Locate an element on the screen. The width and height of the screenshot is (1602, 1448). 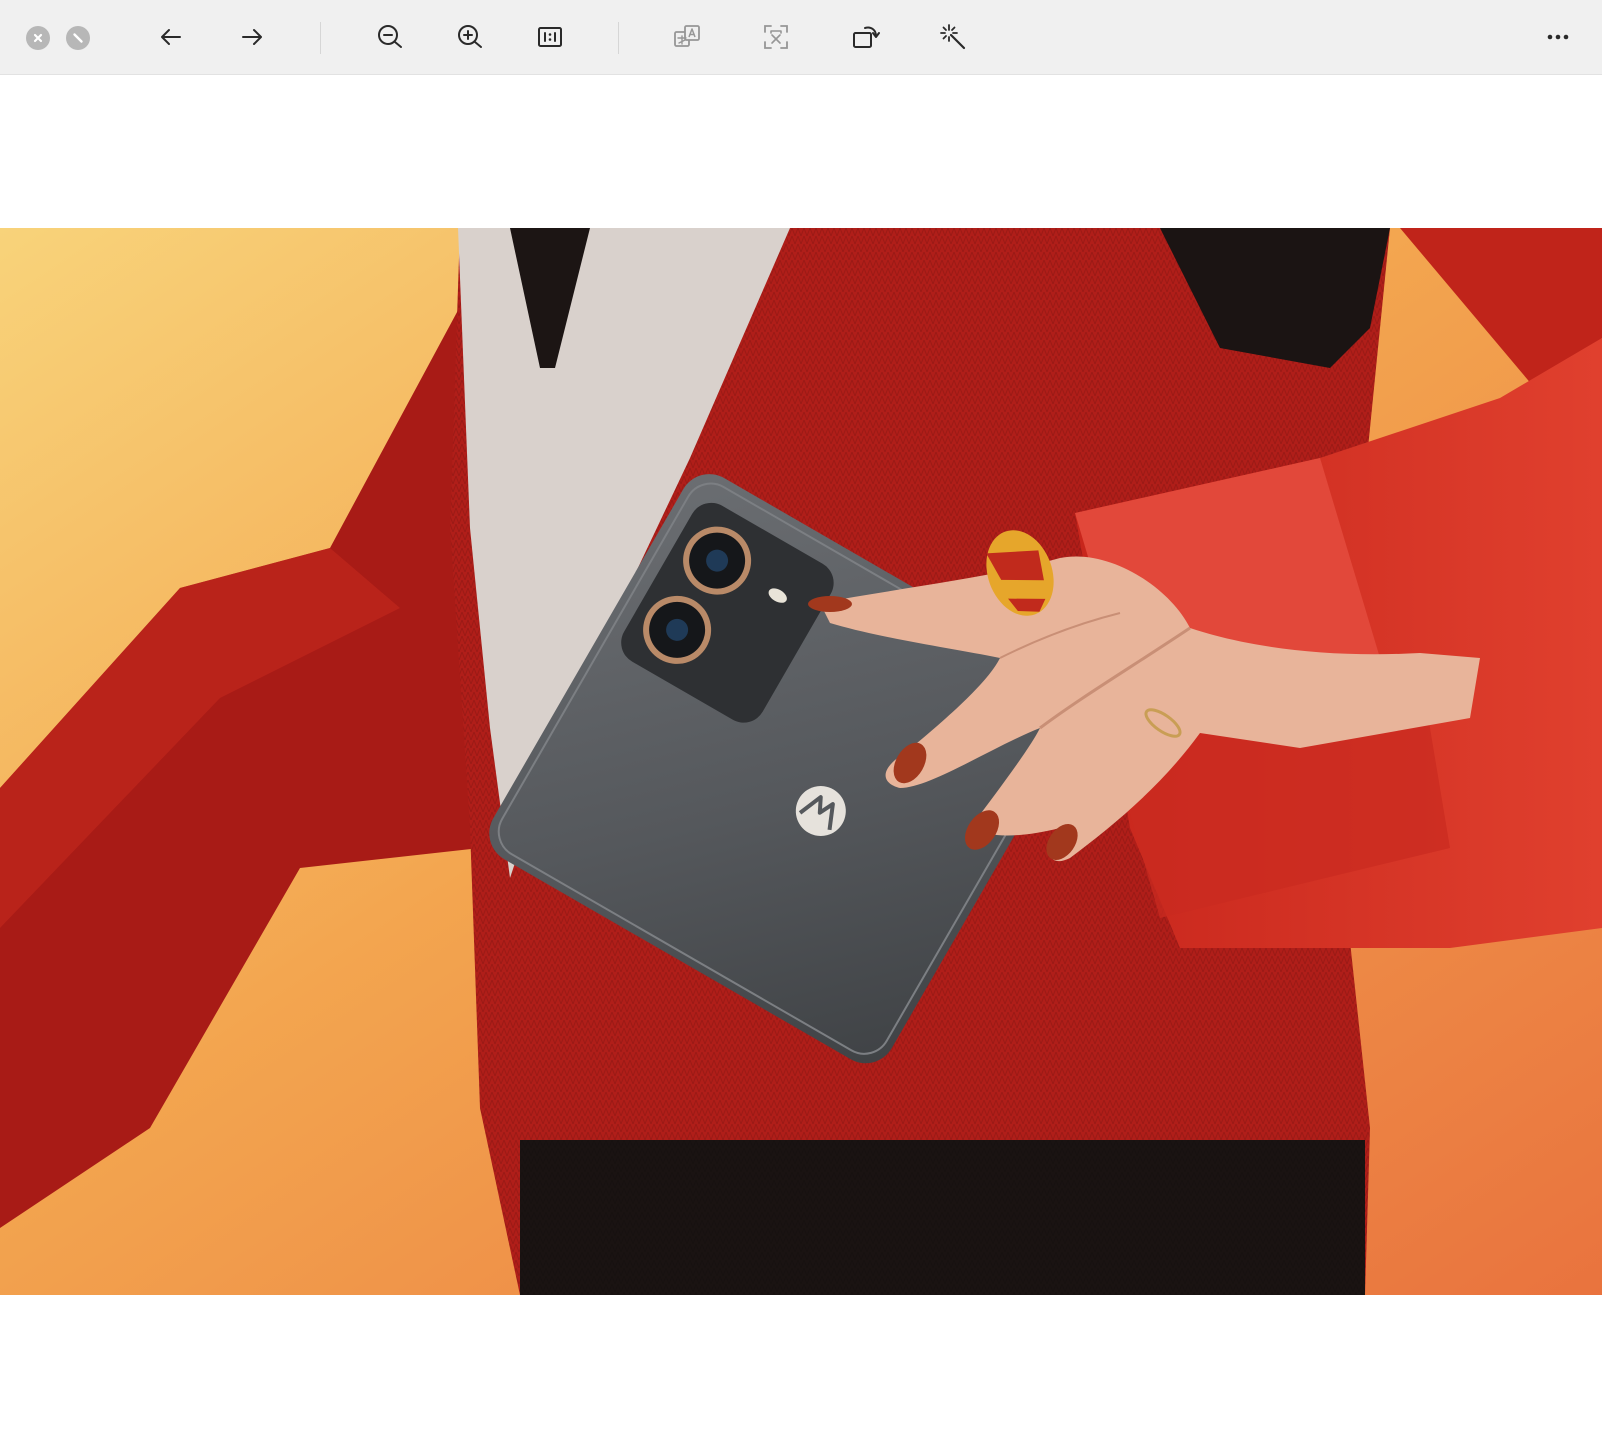
rotate-icon is located at coordinates (866, 37).